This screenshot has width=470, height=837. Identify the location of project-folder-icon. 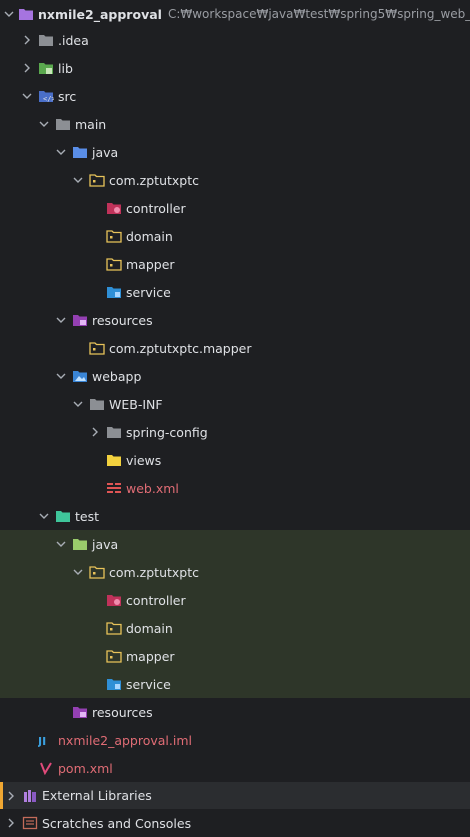
(26, 14).